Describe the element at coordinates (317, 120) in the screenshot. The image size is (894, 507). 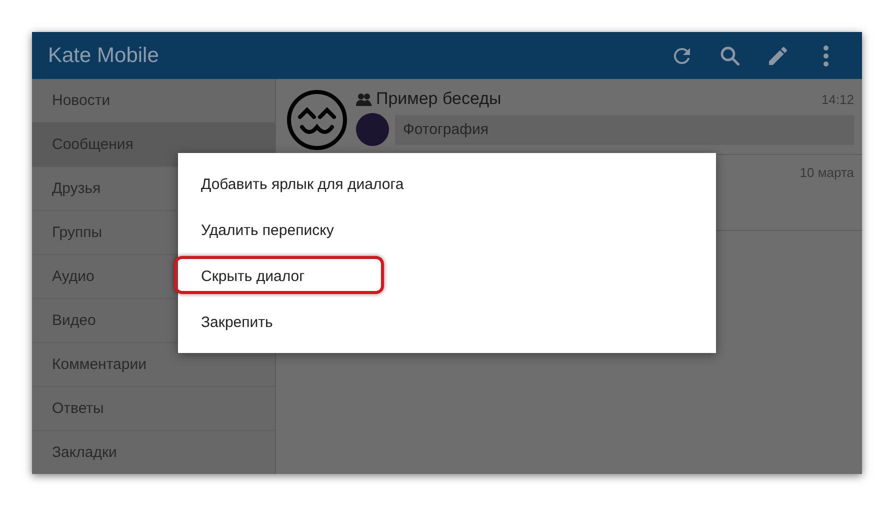
I see `smiley-avatar-icon` at that location.